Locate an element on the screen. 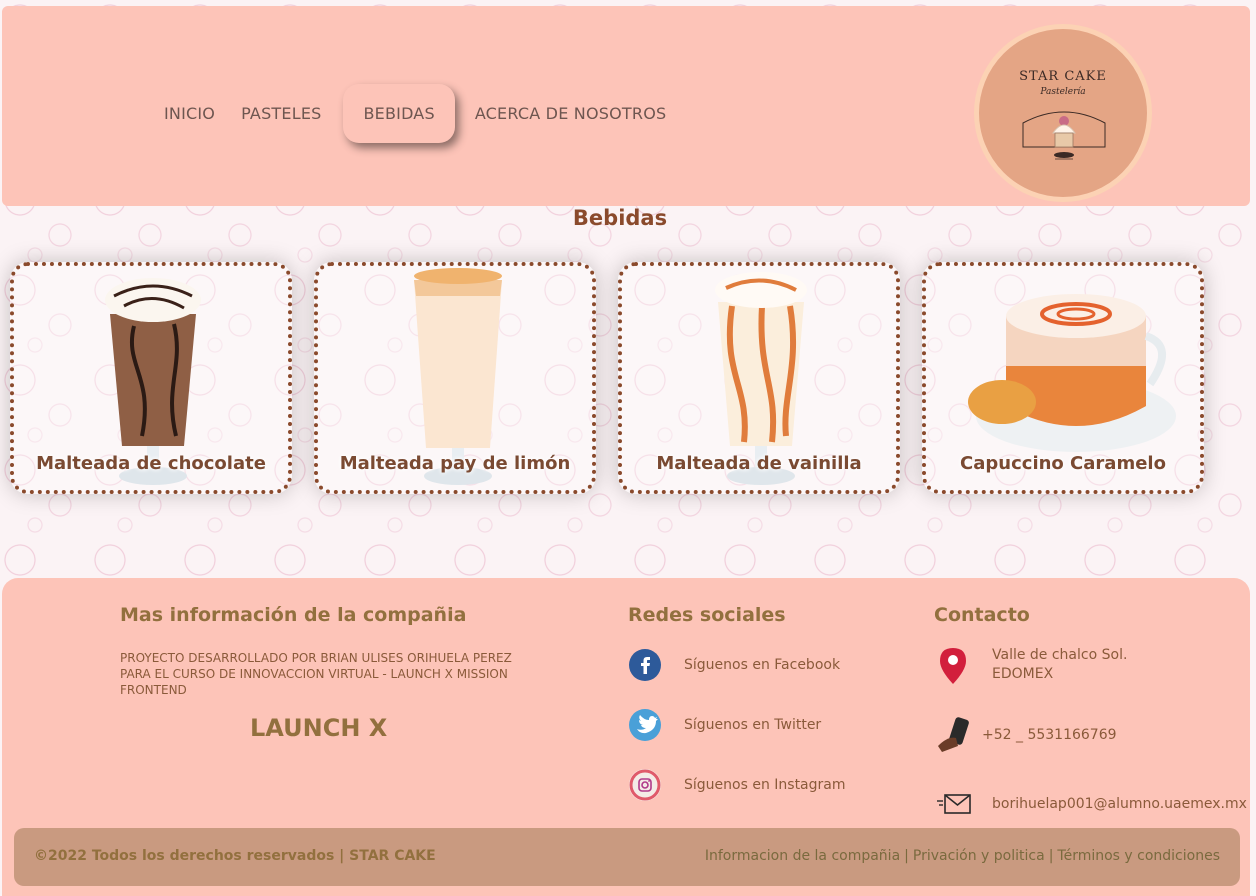 This screenshot has width=1256, height=896. email-address: borihuelap001@alumno.uaemex.mx is located at coordinates (1119, 804).